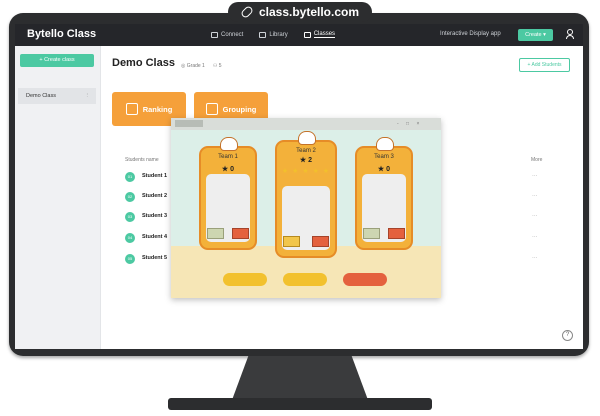 This screenshot has width=600, height=416. What do you see at coordinates (306, 151) in the screenshot?
I see `team-name: Team 2` at bounding box center [306, 151].